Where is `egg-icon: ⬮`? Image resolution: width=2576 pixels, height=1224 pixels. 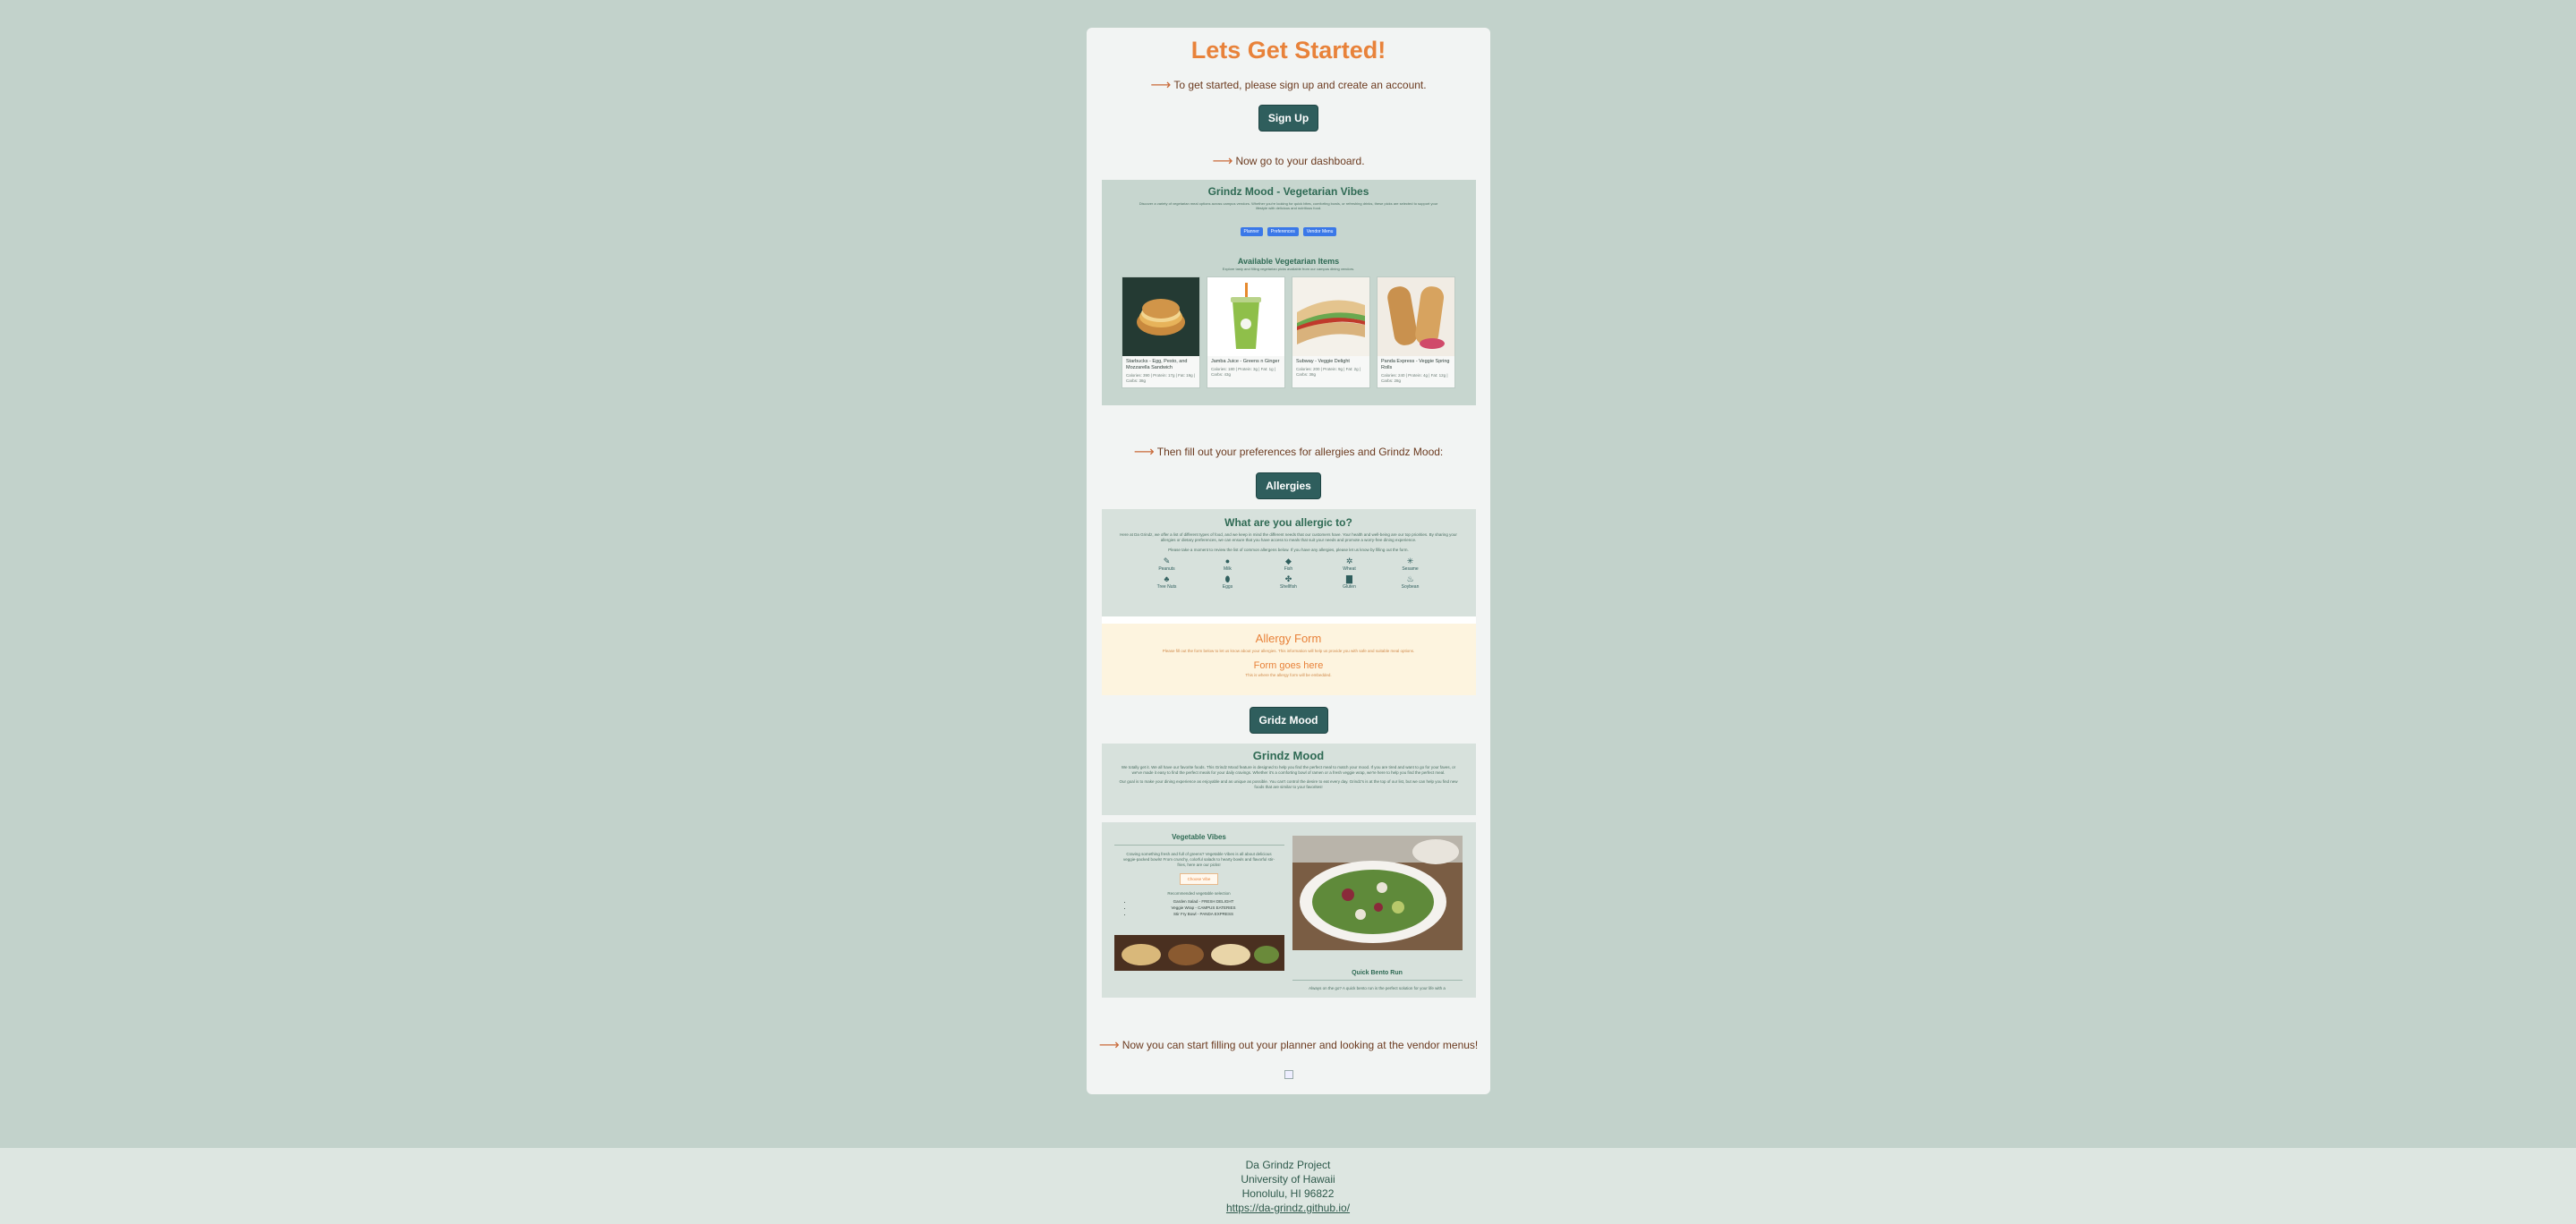
egg-icon: ⬮ is located at coordinates (1227, 579).